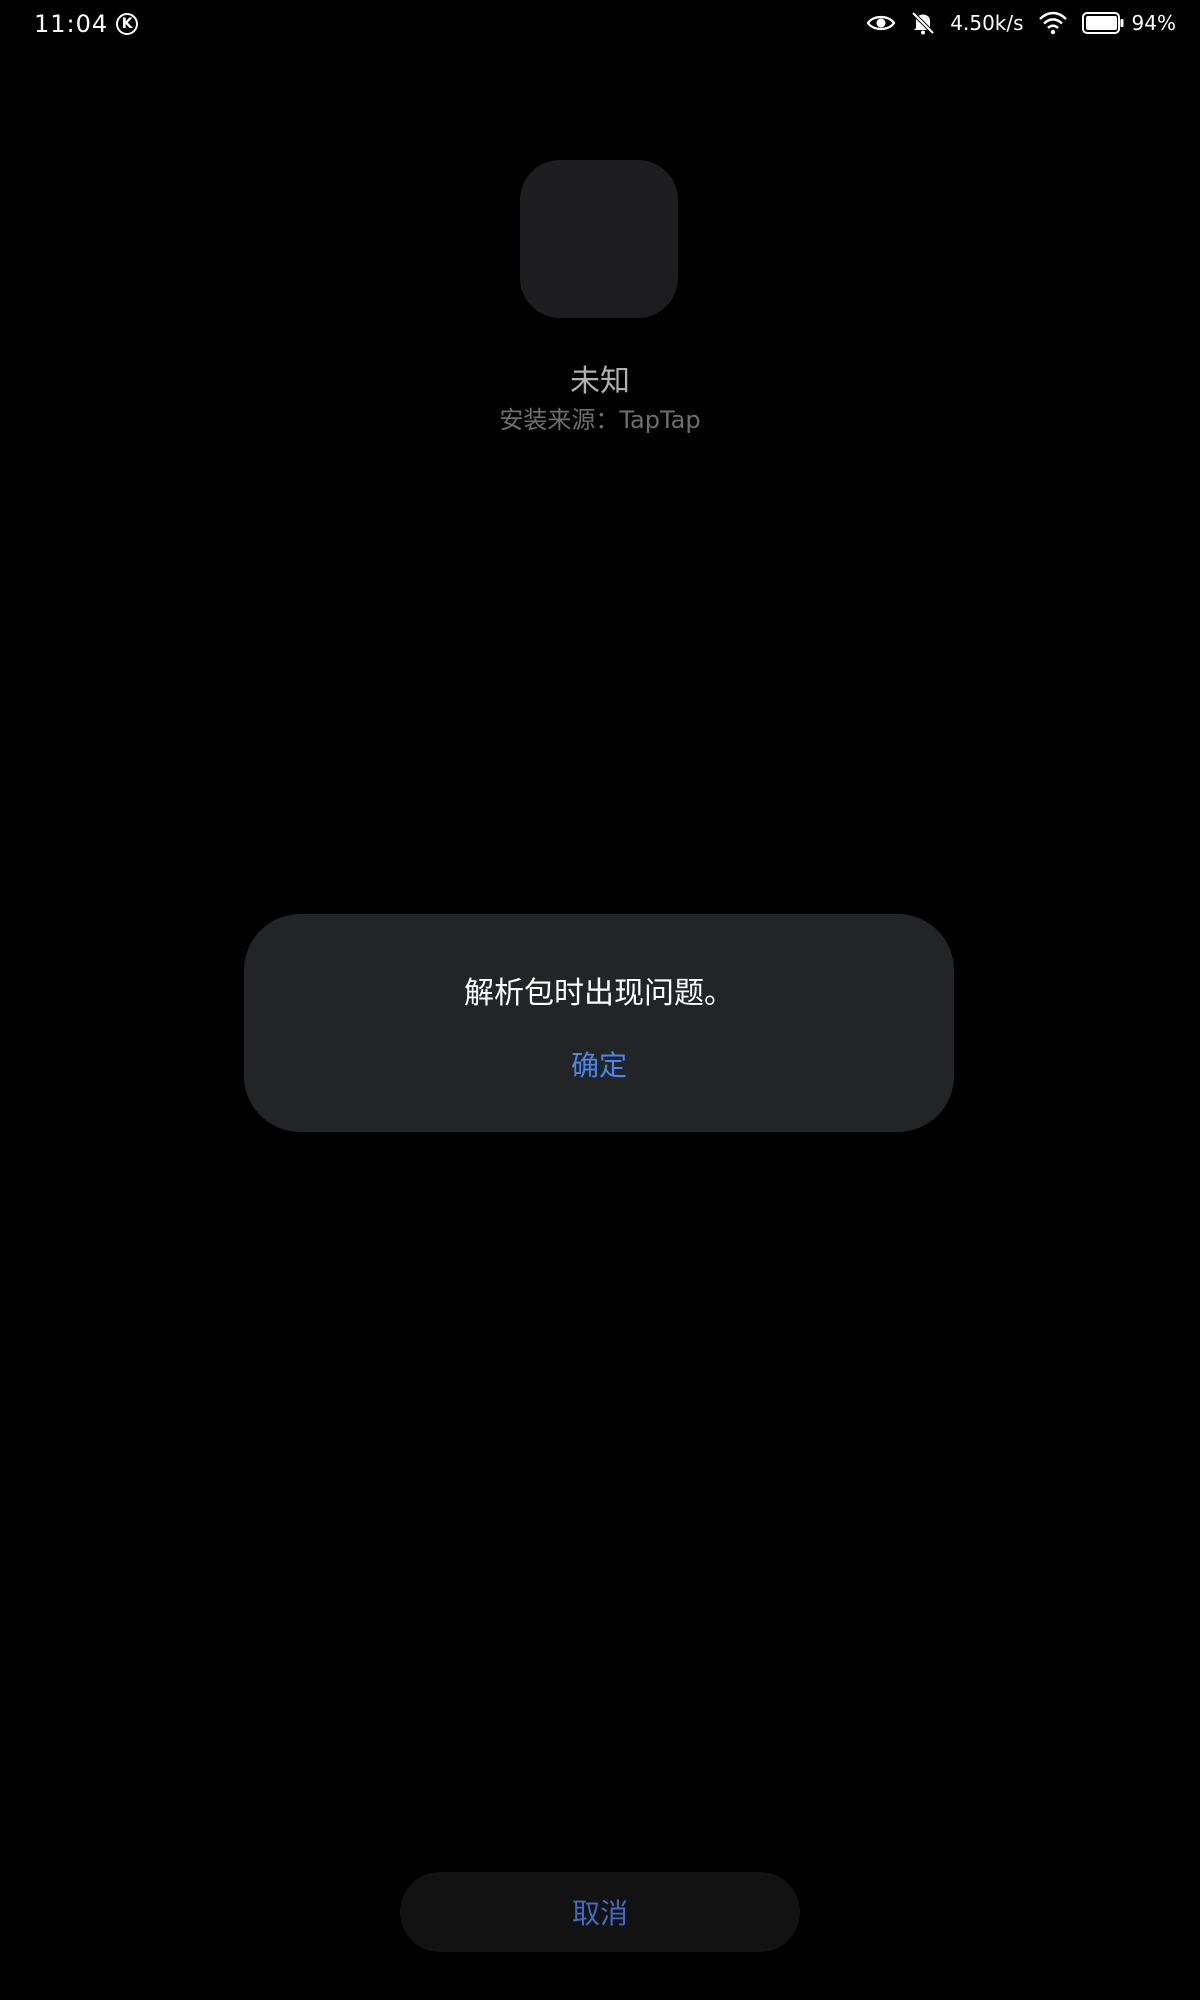  Describe the element at coordinates (1053, 23) in the screenshot. I see `wifi-icon` at that location.